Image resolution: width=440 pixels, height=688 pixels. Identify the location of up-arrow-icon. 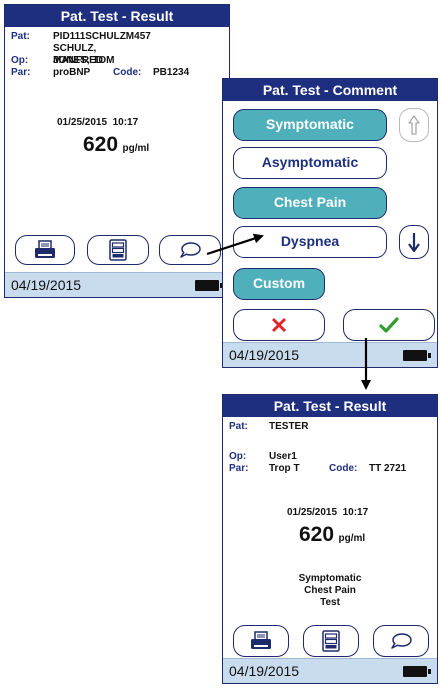
(414, 125).